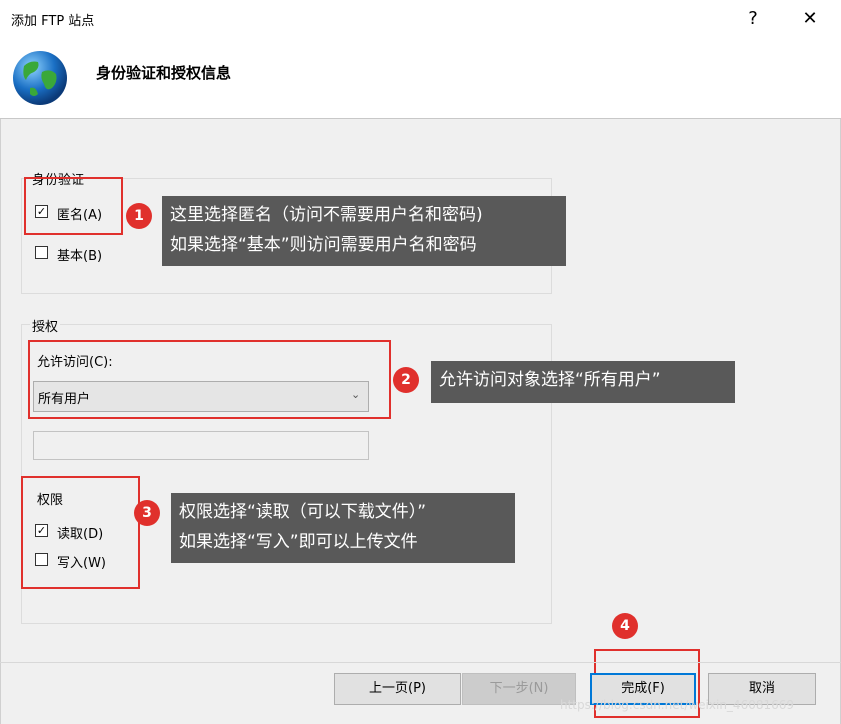 This screenshot has height=724, width=841. What do you see at coordinates (79, 254) in the screenshot?
I see `basic-label: 基本(B)` at bounding box center [79, 254].